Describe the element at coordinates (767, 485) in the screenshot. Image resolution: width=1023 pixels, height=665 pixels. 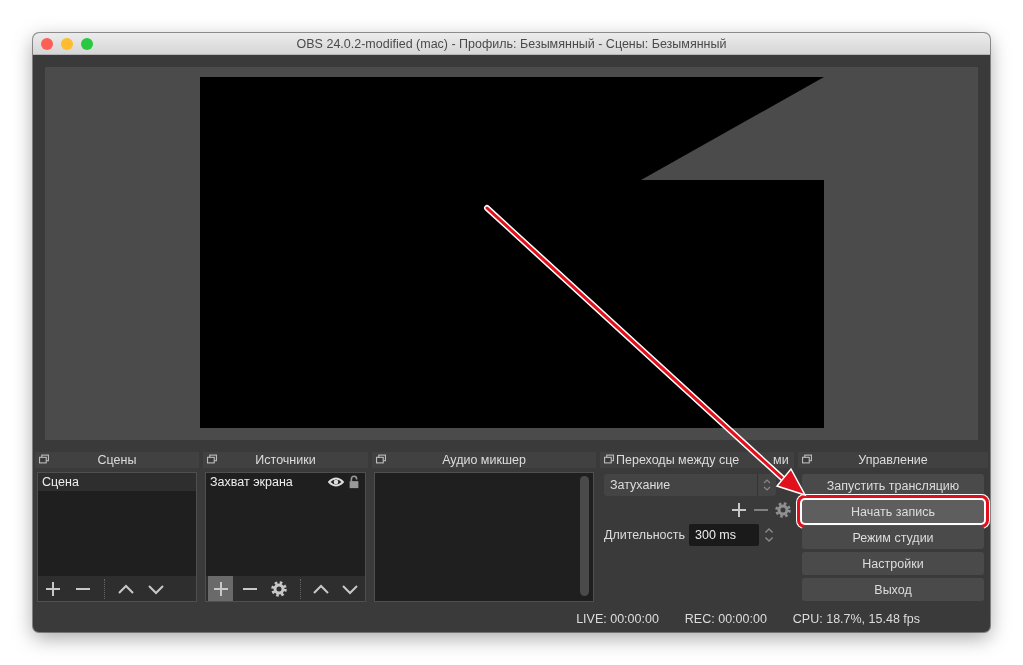
I see `dropdown-arrows-icon` at that location.